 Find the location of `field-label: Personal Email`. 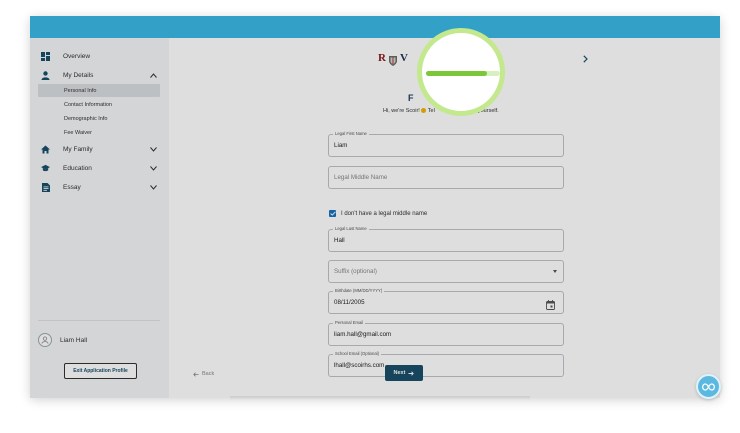

field-label: Personal Email is located at coordinates (349, 322).